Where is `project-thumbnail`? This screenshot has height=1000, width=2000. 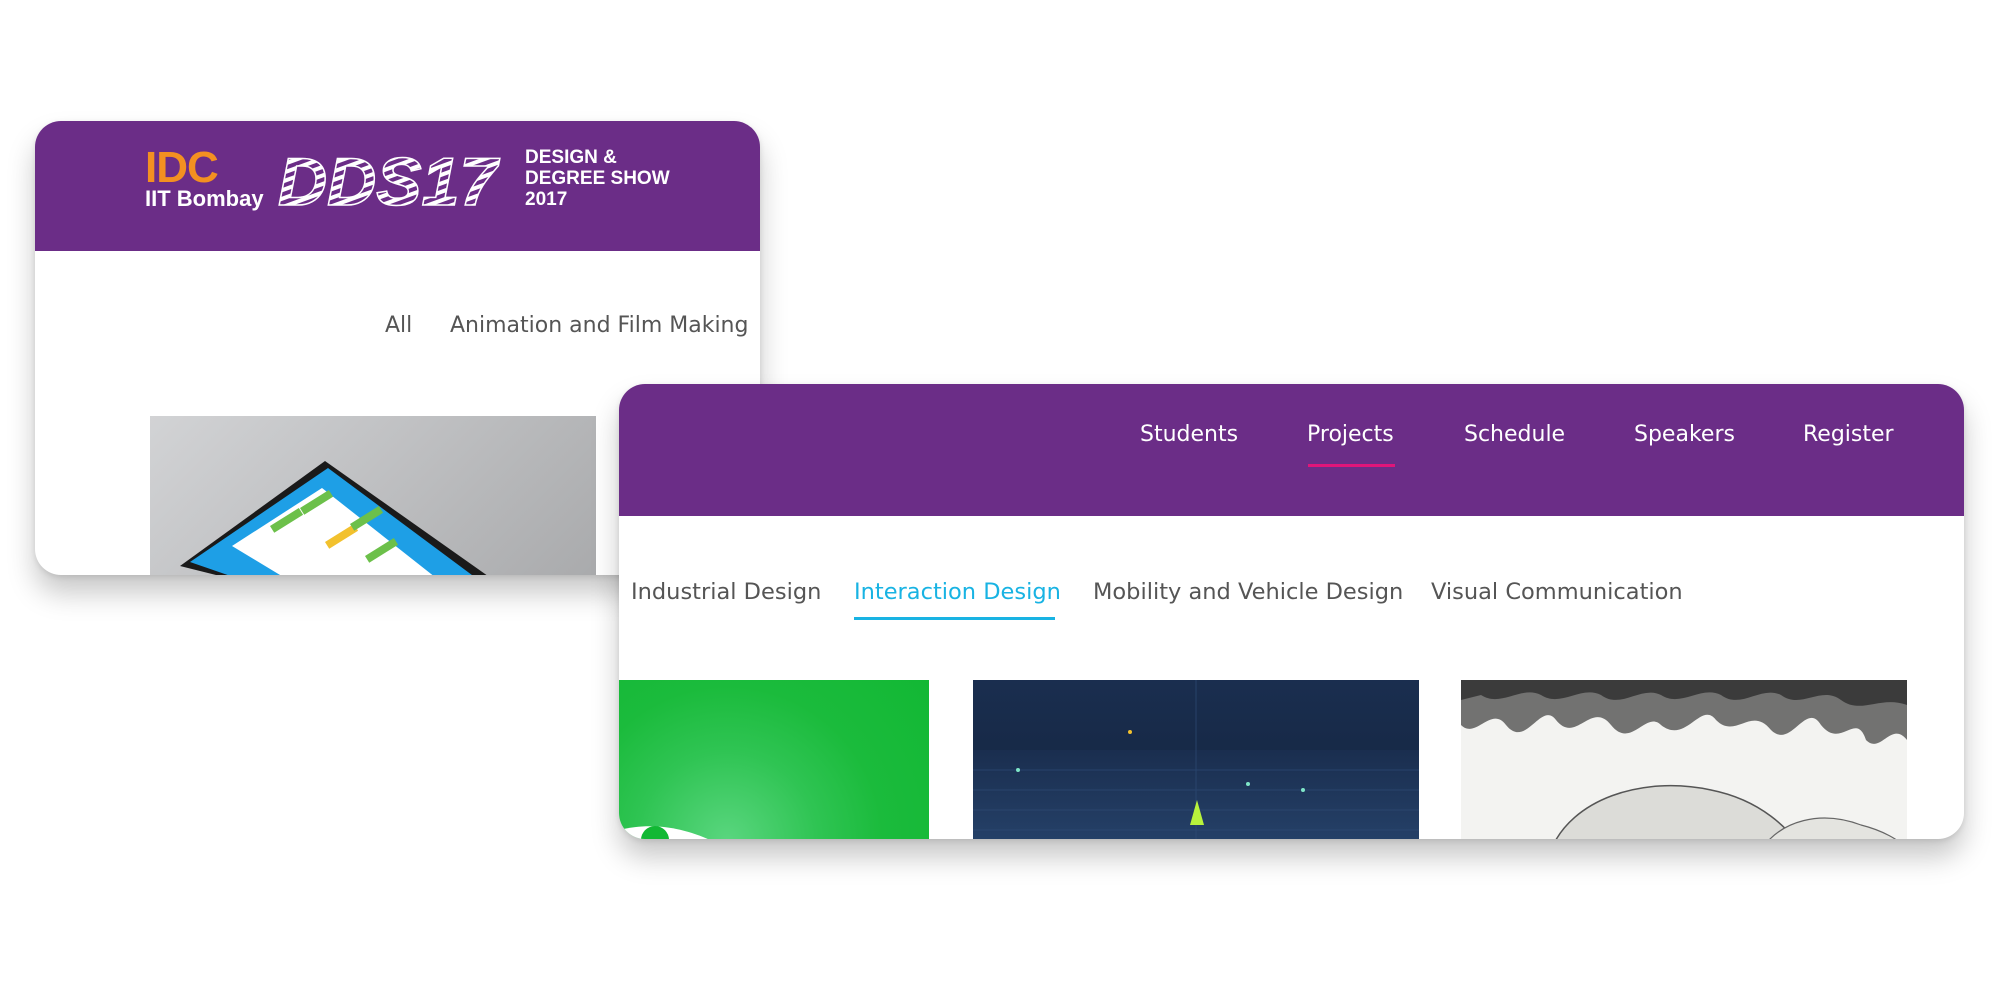
project-thumbnail is located at coordinates (373, 495).